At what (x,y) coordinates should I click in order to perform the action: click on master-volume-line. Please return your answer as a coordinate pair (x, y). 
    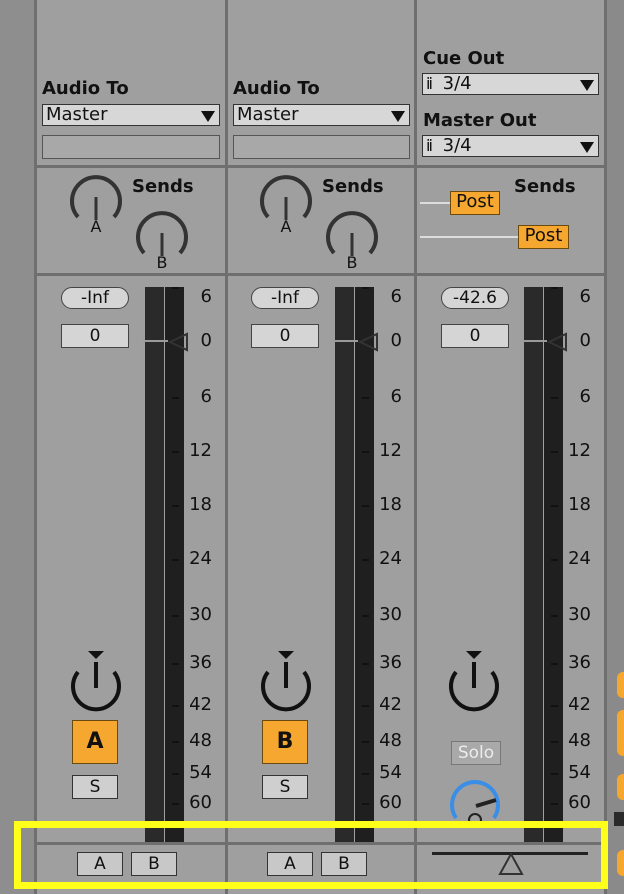
    Looking at the image, I should click on (534, 341).